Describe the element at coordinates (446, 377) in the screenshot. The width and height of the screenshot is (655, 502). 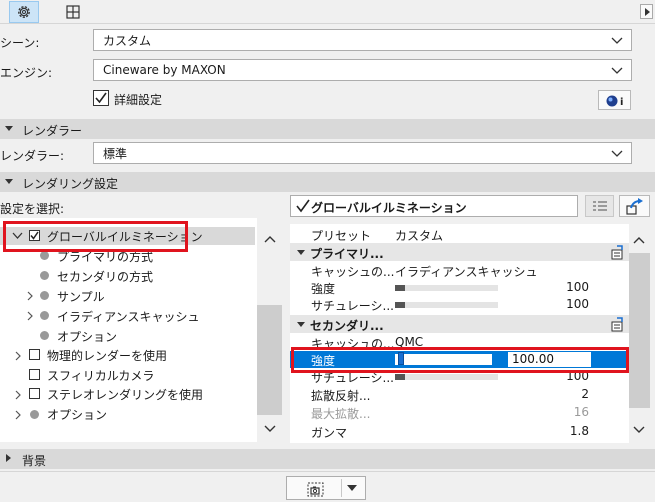
I see `secondary-saturation-slider` at that location.